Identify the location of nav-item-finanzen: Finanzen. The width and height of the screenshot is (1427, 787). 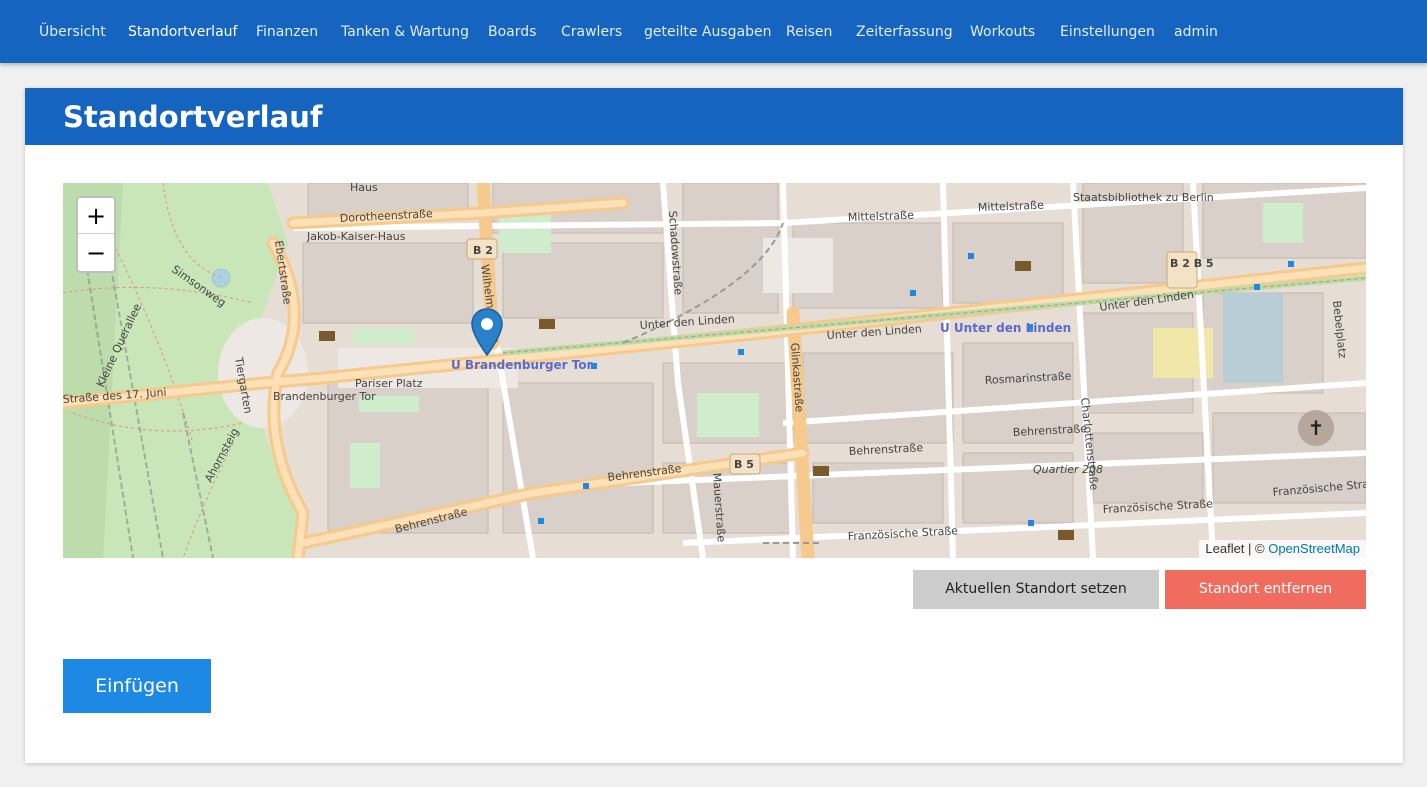
(287, 32).